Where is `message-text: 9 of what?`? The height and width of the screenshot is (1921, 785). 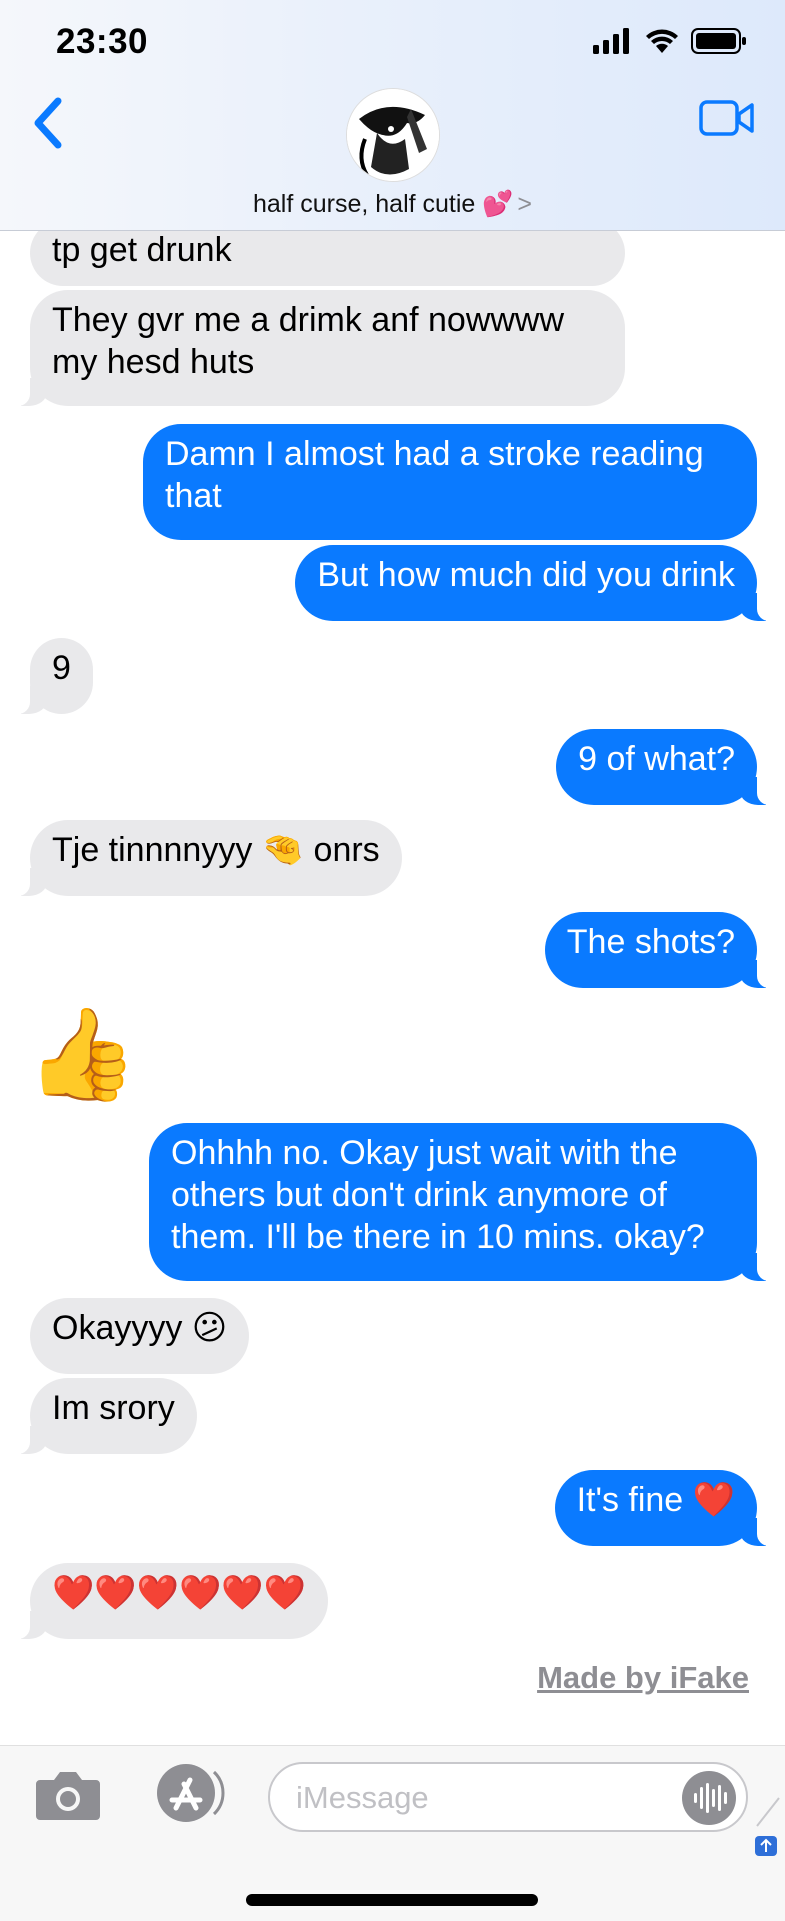
message-text: 9 of what? is located at coordinates (656, 759).